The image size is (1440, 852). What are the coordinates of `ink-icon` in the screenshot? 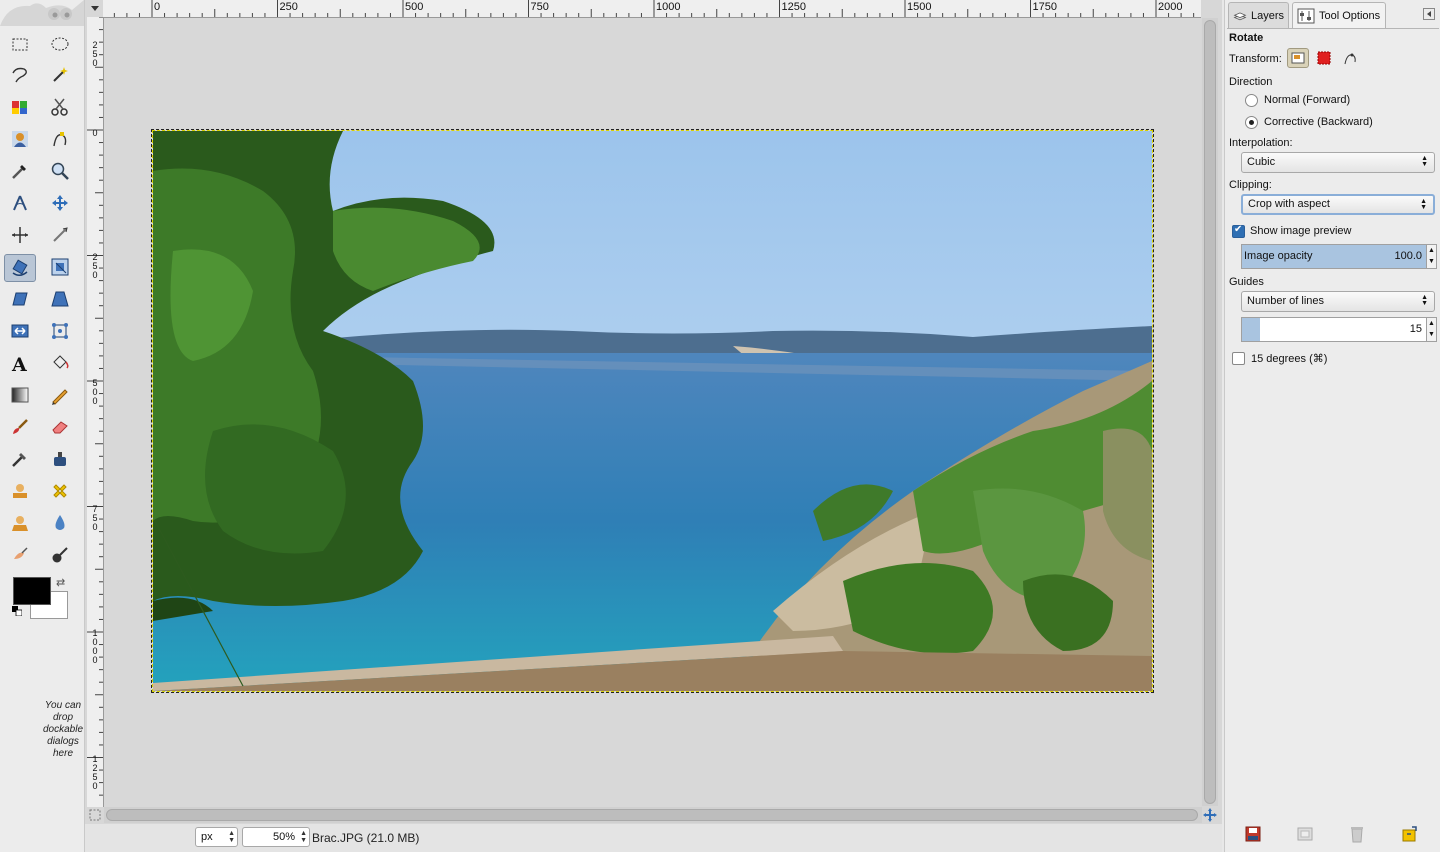 It's located at (60, 459).